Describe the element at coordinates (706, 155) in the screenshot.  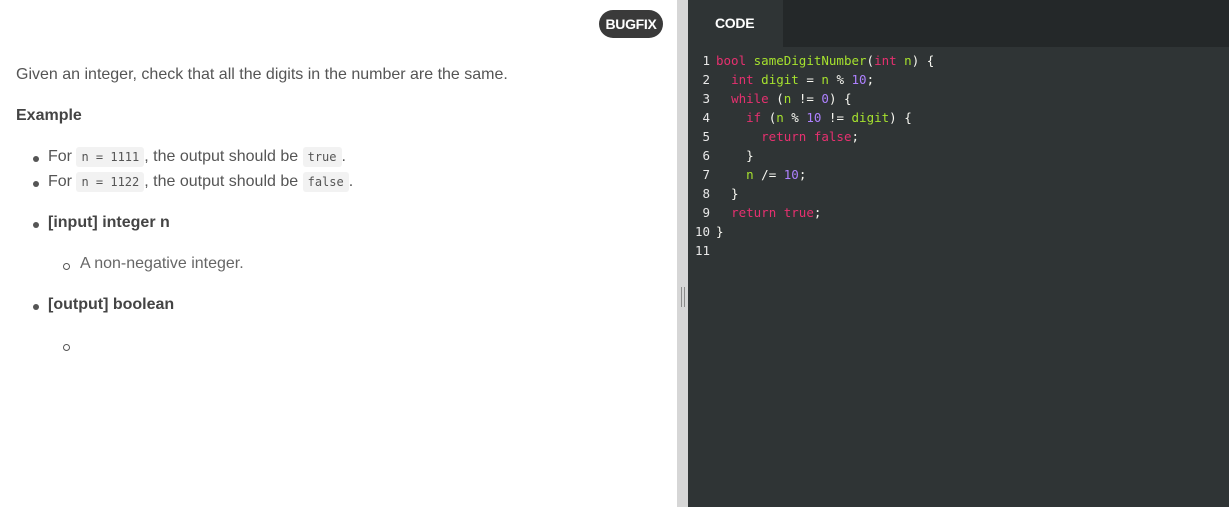
I see `line-number: 6` at that location.